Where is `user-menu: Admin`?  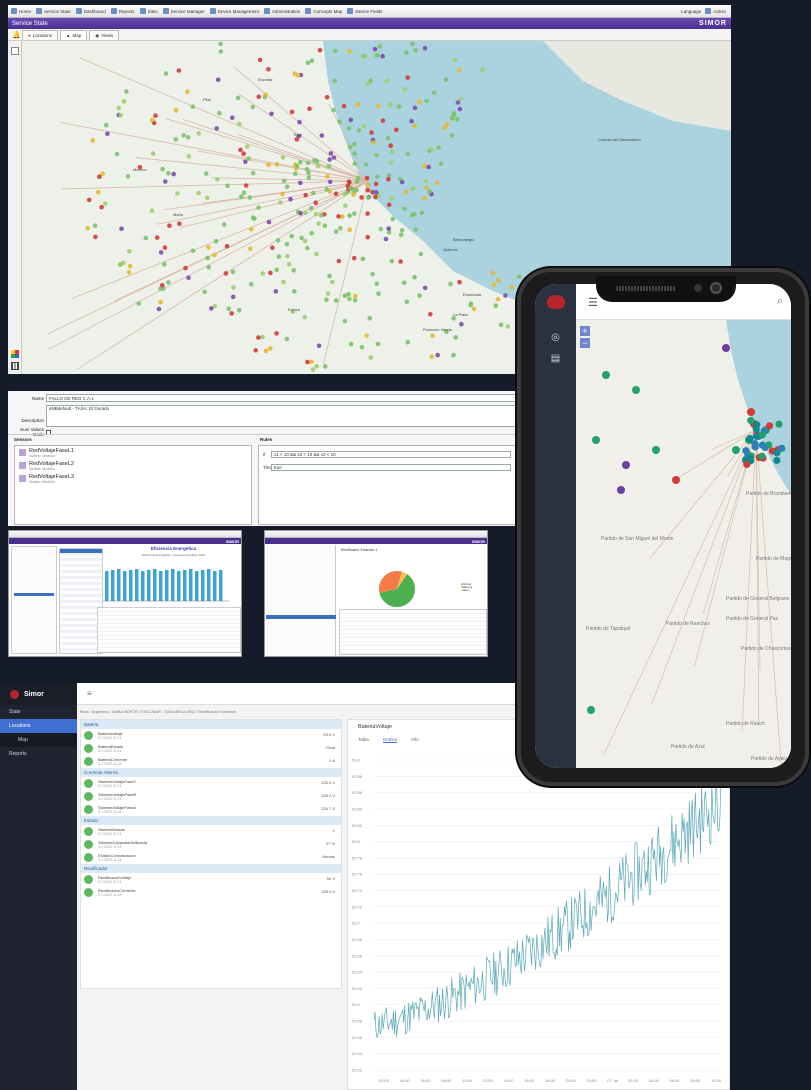 user-menu: Admin is located at coordinates (715, 11).